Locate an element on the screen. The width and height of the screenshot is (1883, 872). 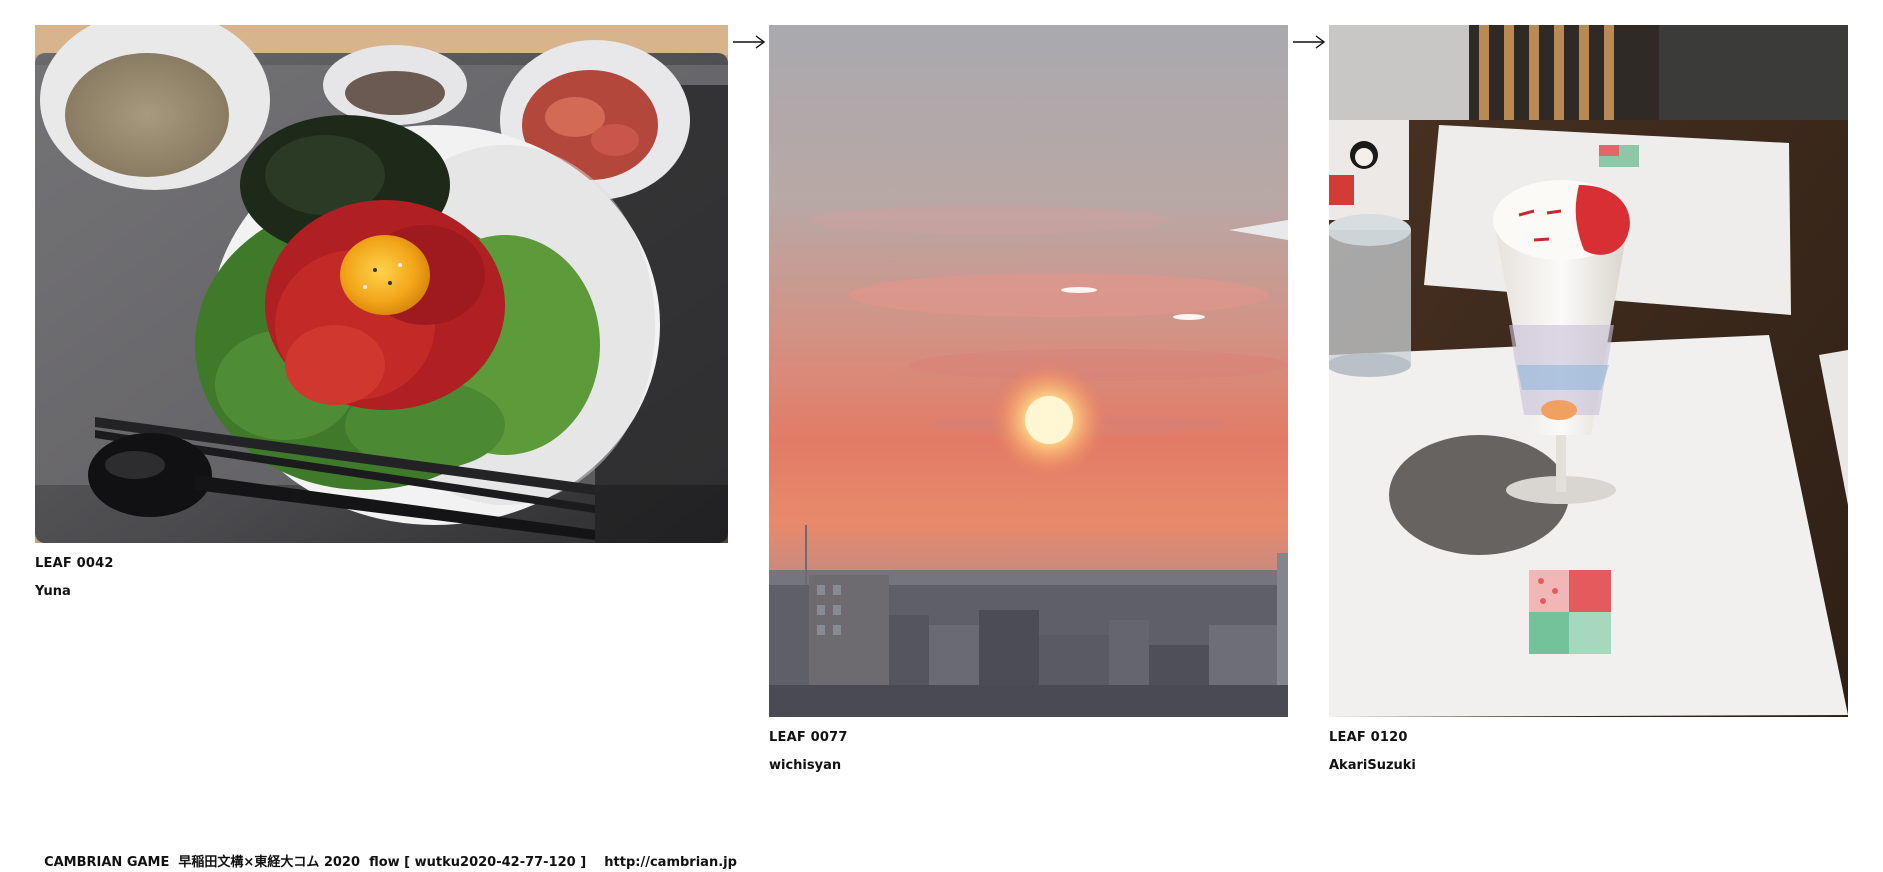
leaf-id: LEAF 0077 is located at coordinates (808, 737).